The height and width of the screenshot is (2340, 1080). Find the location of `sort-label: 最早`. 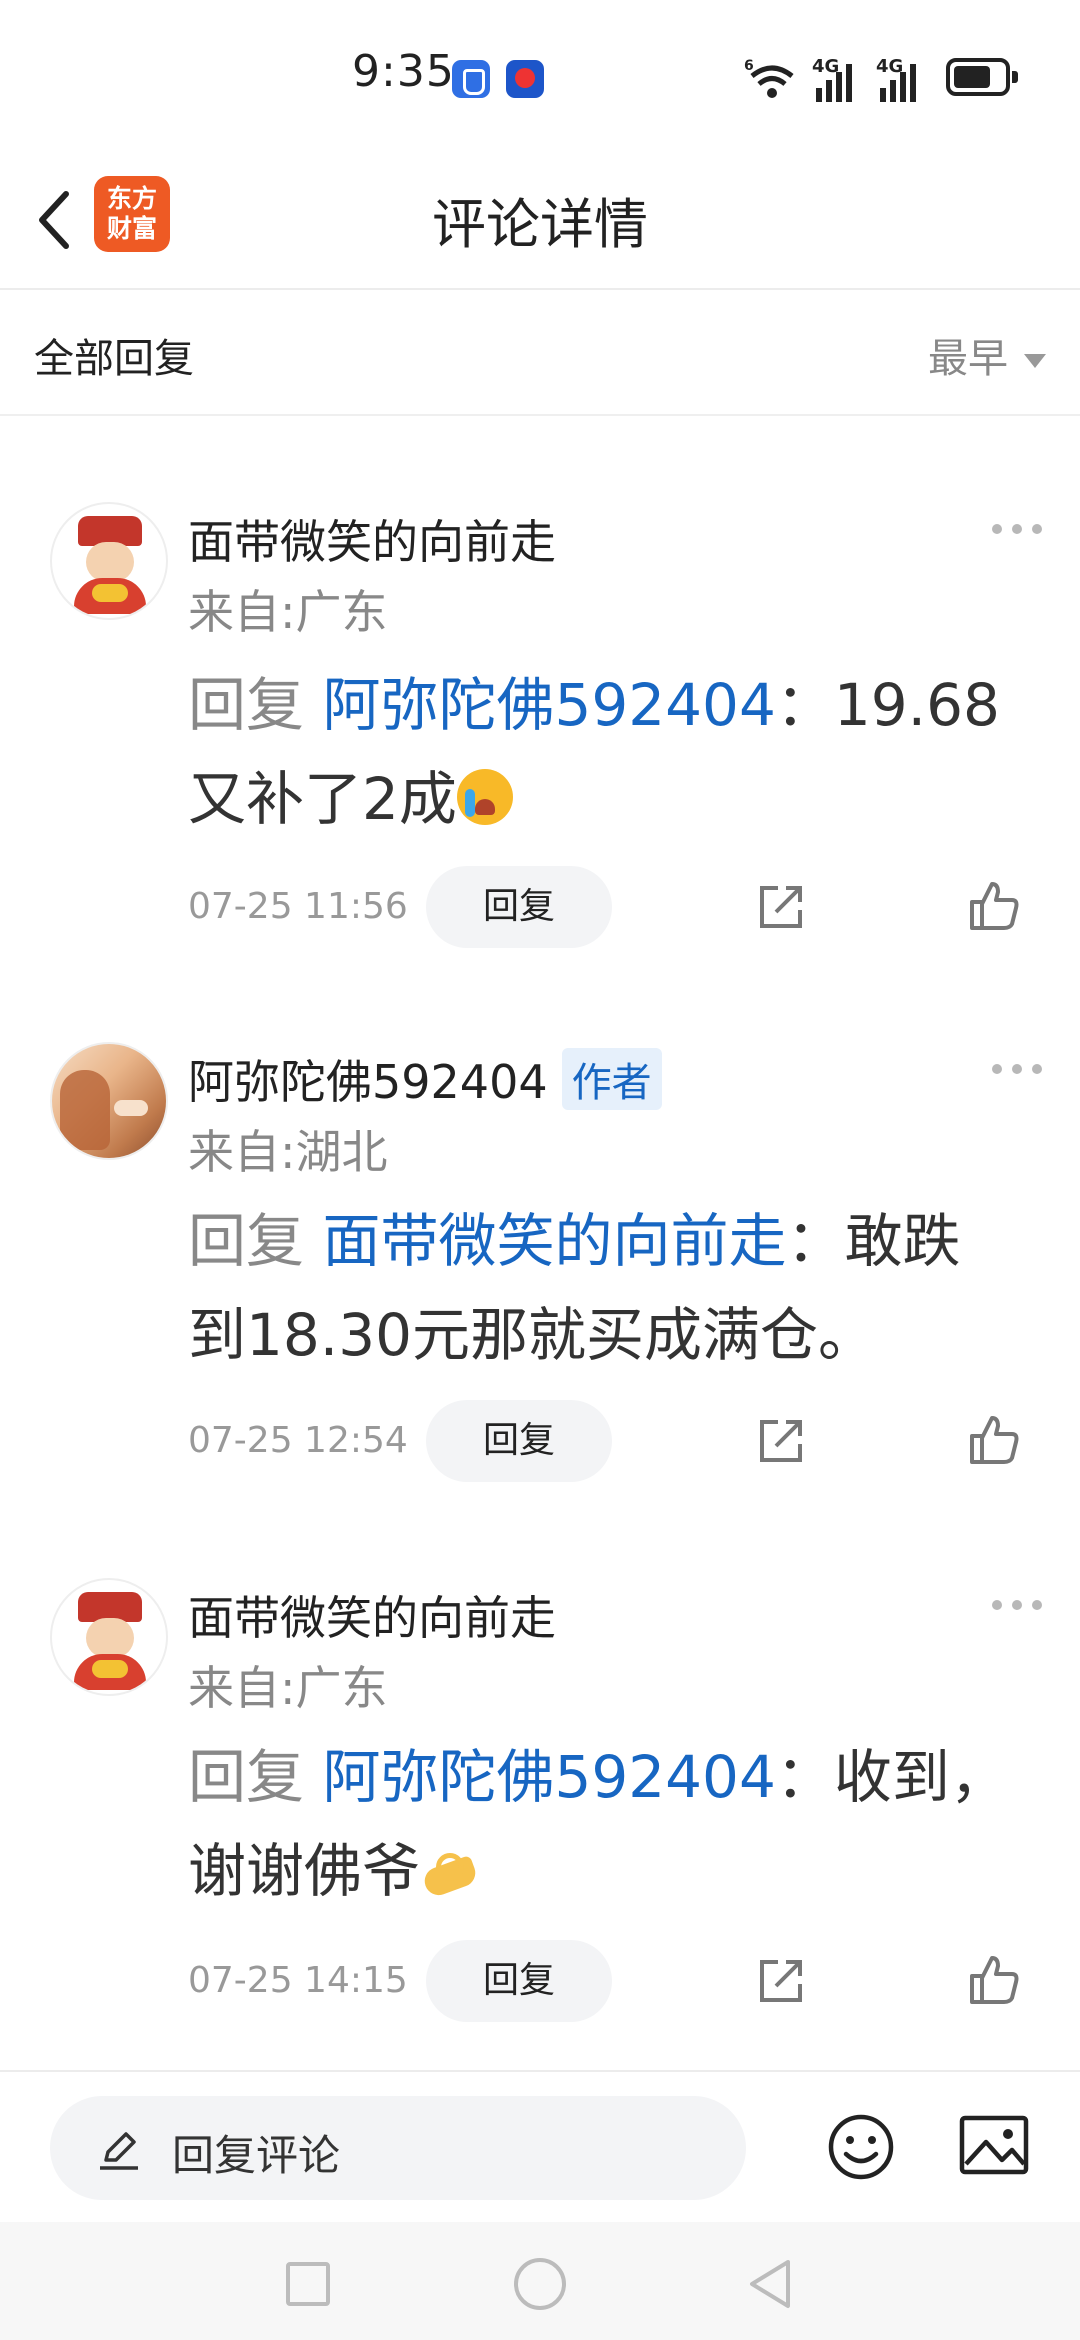

sort-label: 最早 is located at coordinates (968, 359).